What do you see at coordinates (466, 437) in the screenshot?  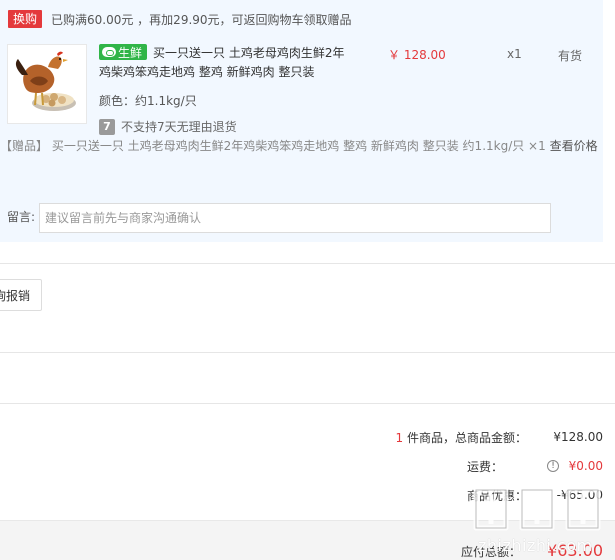 I see `count-suffix: 件商品，总商品金额：` at bounding box center [466, 437].